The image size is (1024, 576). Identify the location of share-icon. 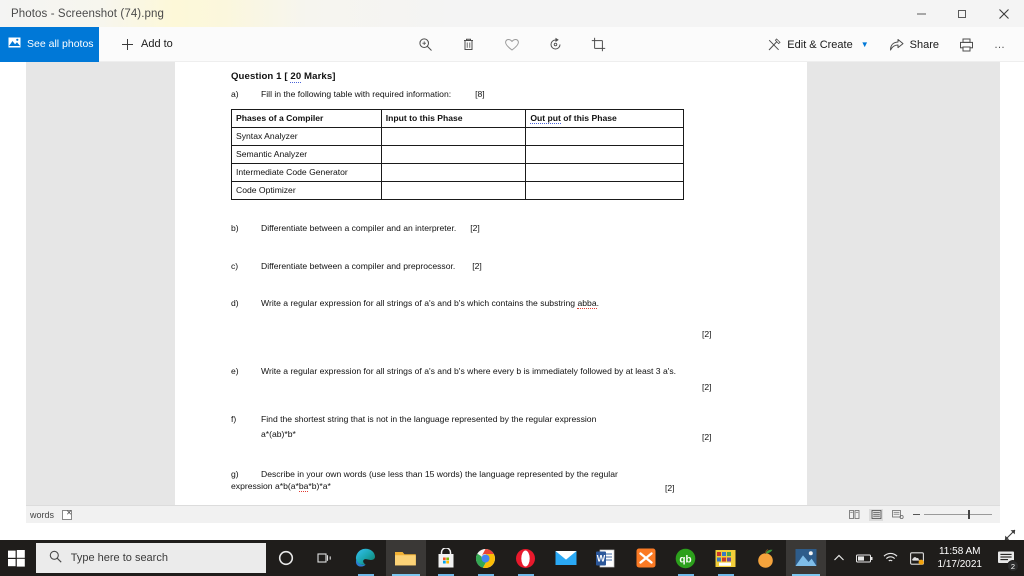
(896, 45).